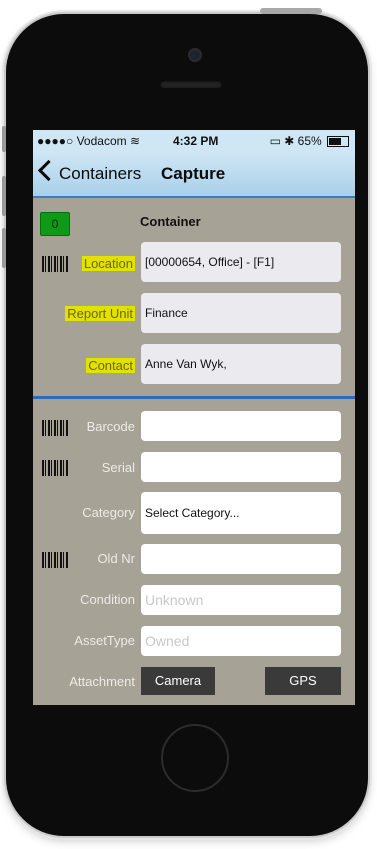 The height and width of the screenshot is (849, 377). I want to click on camera-button: Camera, so click(178, 681).